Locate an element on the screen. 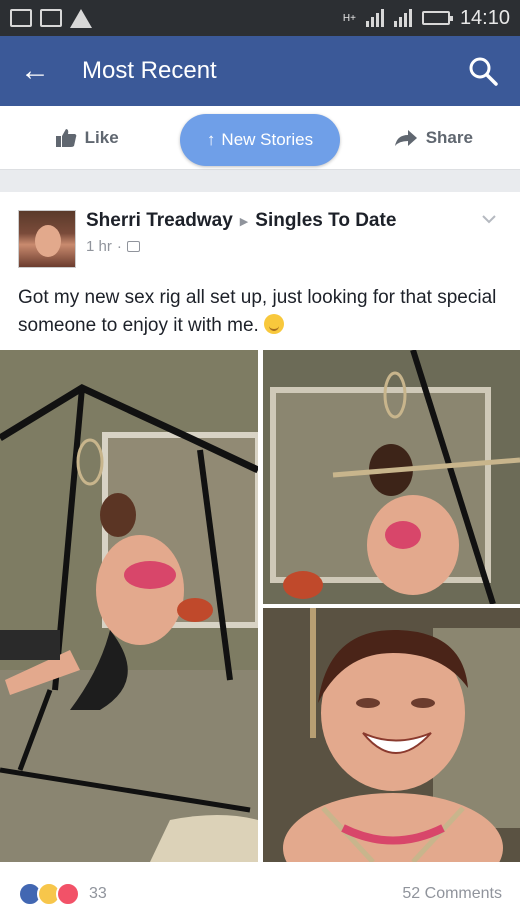  signal-icon is located at coordinates (374, 18).